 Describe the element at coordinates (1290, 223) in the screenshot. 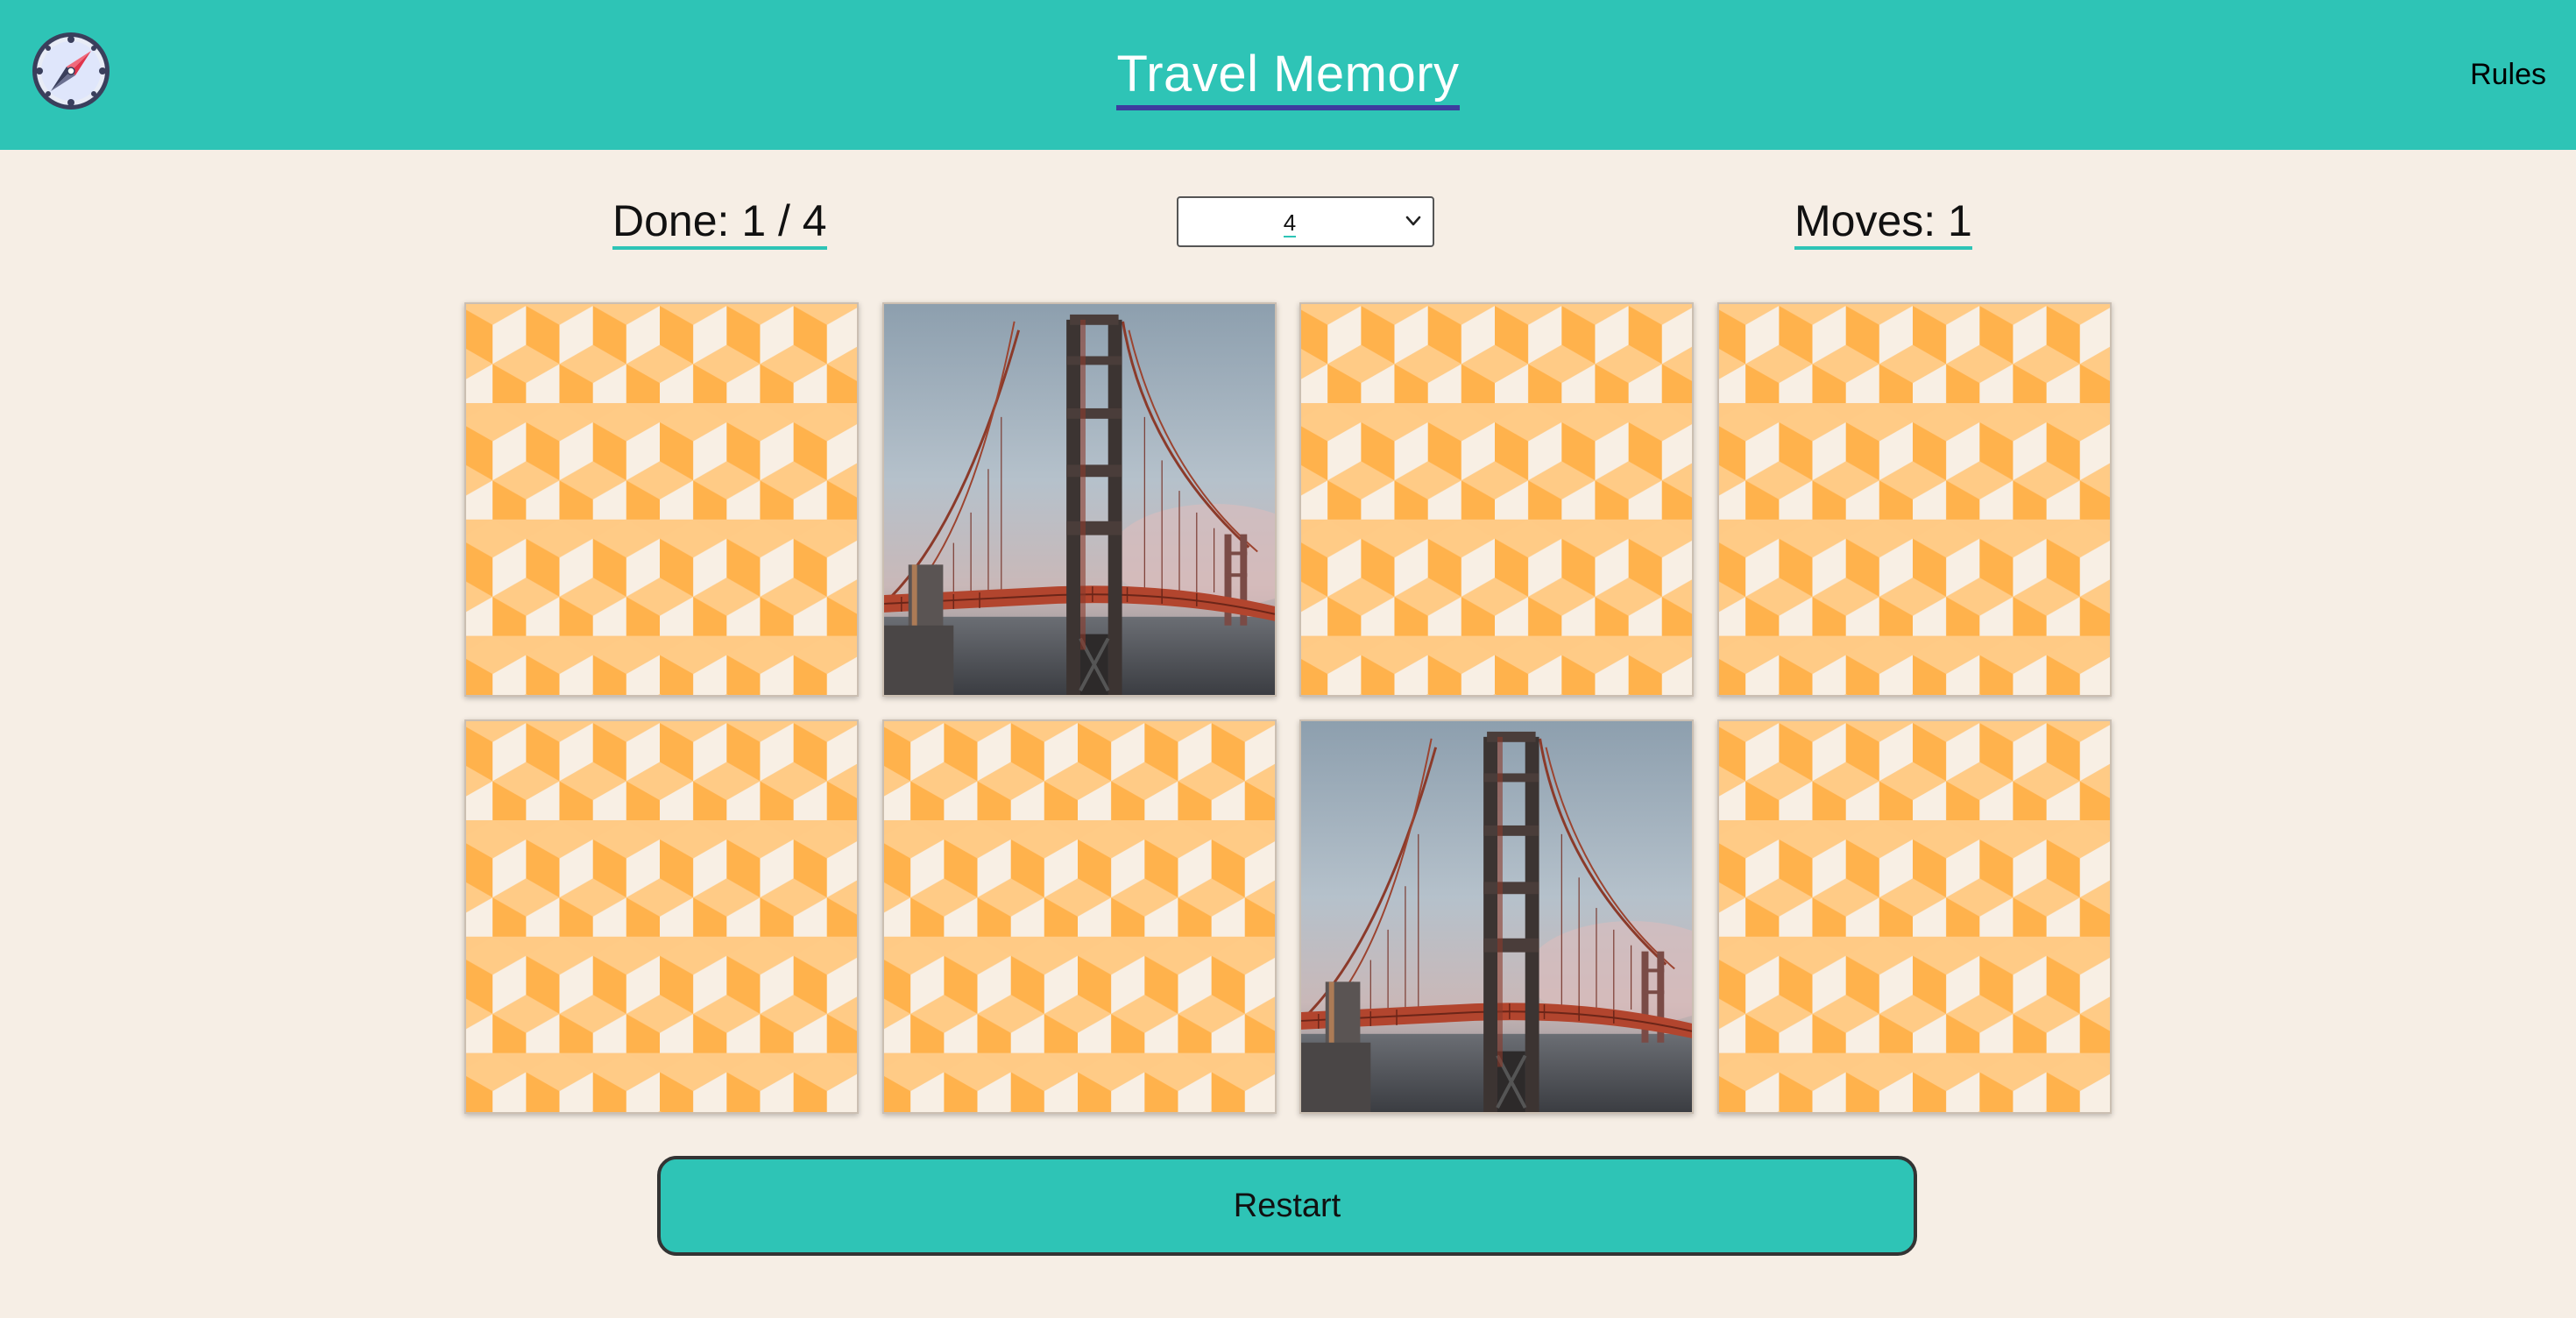

I see `board-size-value: 4` at that location.